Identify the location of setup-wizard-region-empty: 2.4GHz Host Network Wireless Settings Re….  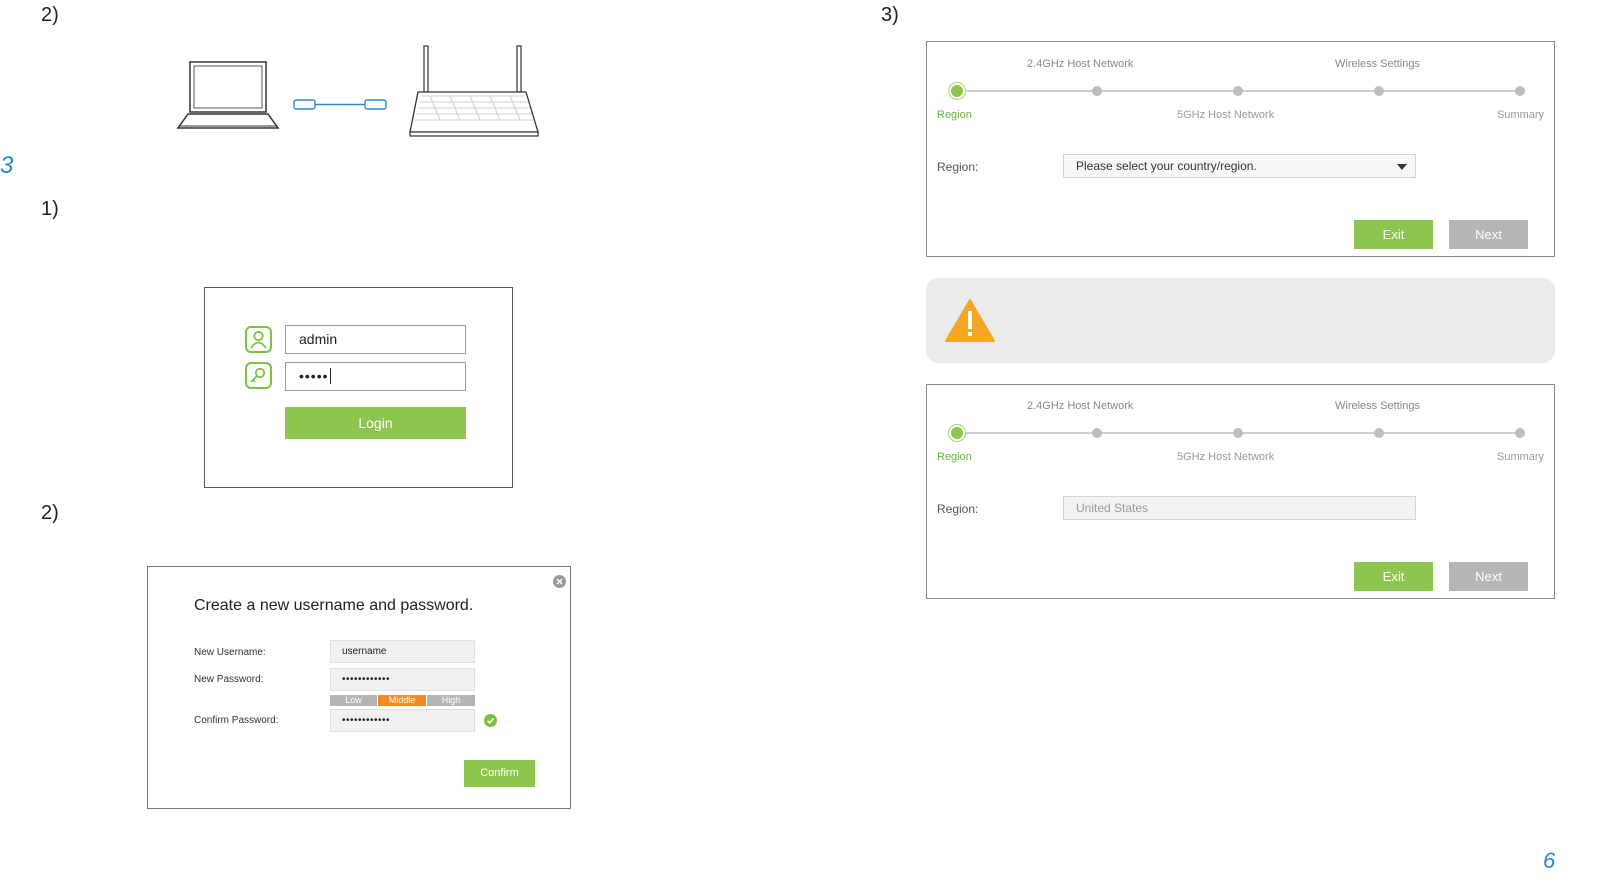
(1240, 149).